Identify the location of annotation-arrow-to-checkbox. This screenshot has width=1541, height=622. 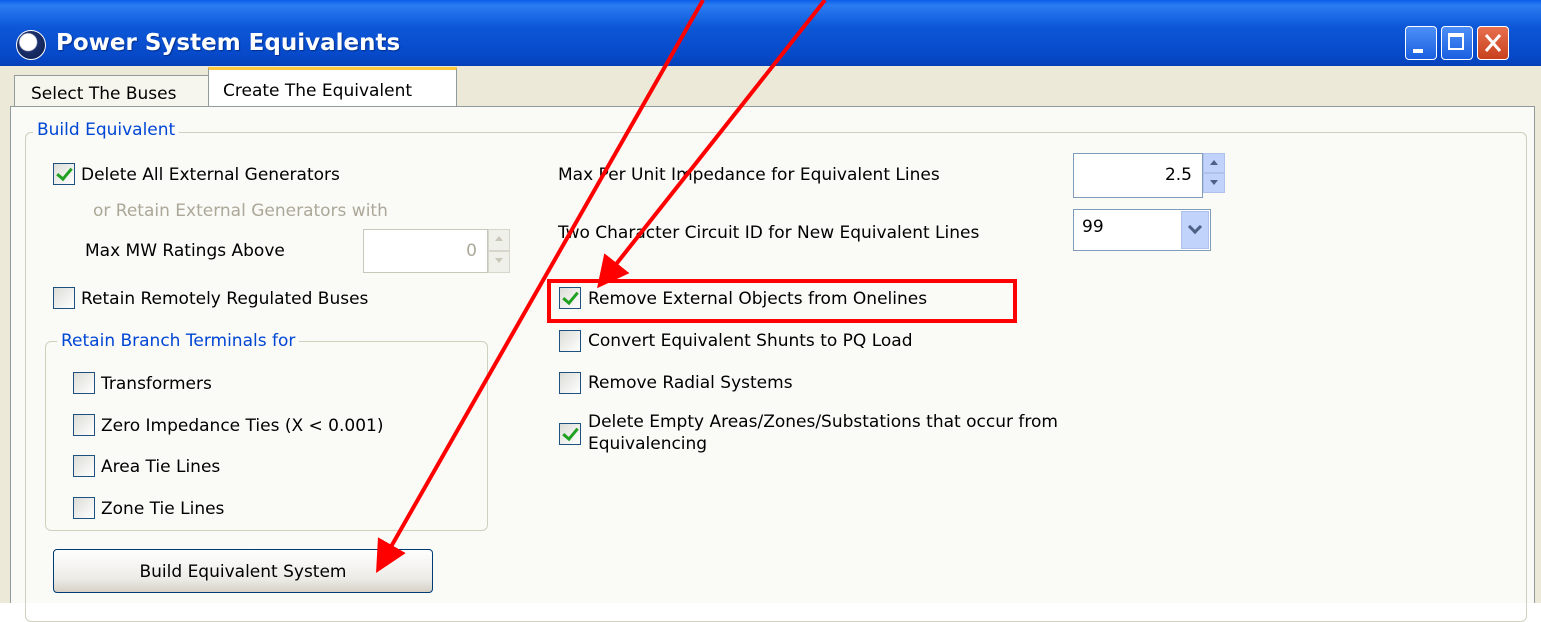
(712, 144).